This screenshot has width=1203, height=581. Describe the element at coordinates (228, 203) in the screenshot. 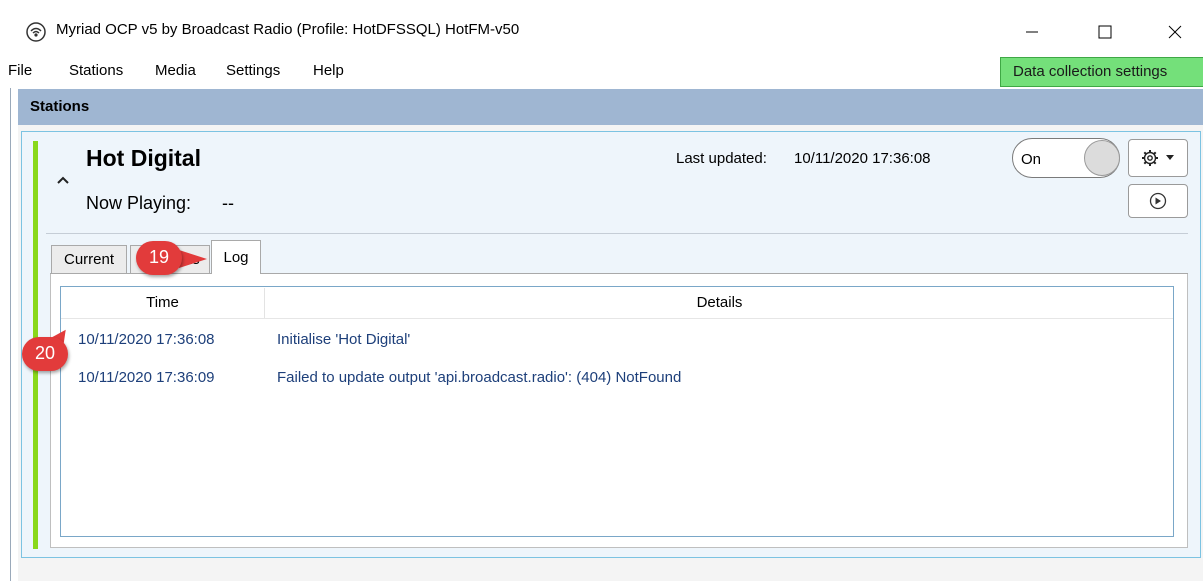

I see `now-playing-value: --` at that location.